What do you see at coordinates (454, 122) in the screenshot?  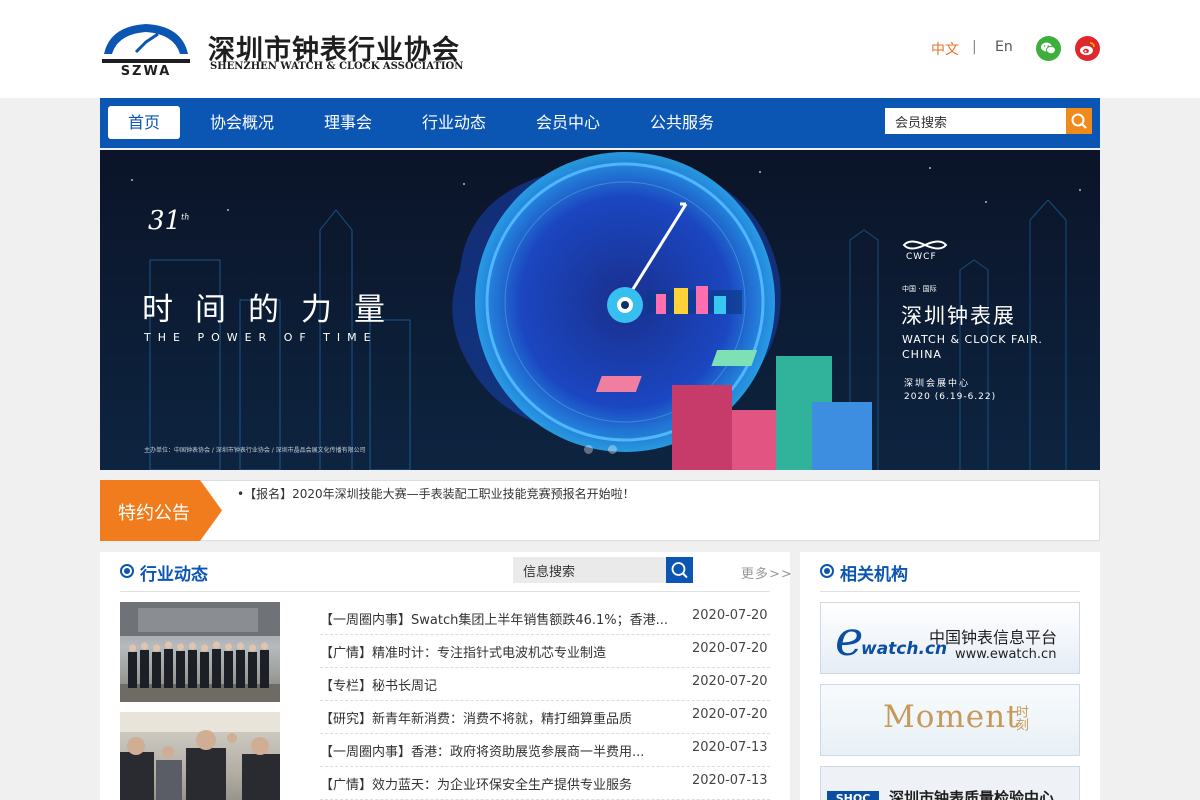 I see `nav-item-industry-news: 行业动态` at bounding box center [454, 122].